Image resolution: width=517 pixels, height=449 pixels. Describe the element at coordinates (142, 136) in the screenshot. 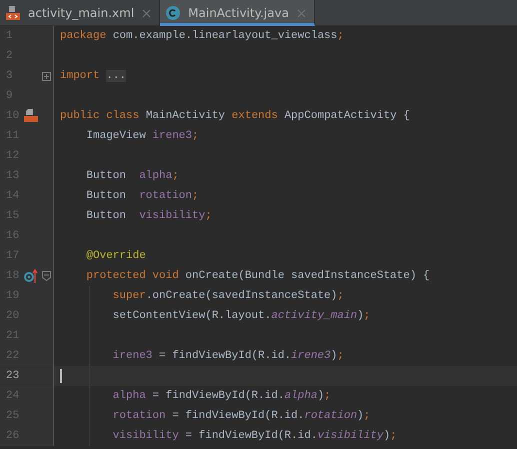

I see `code-line: ImageView irene3;` at that location.